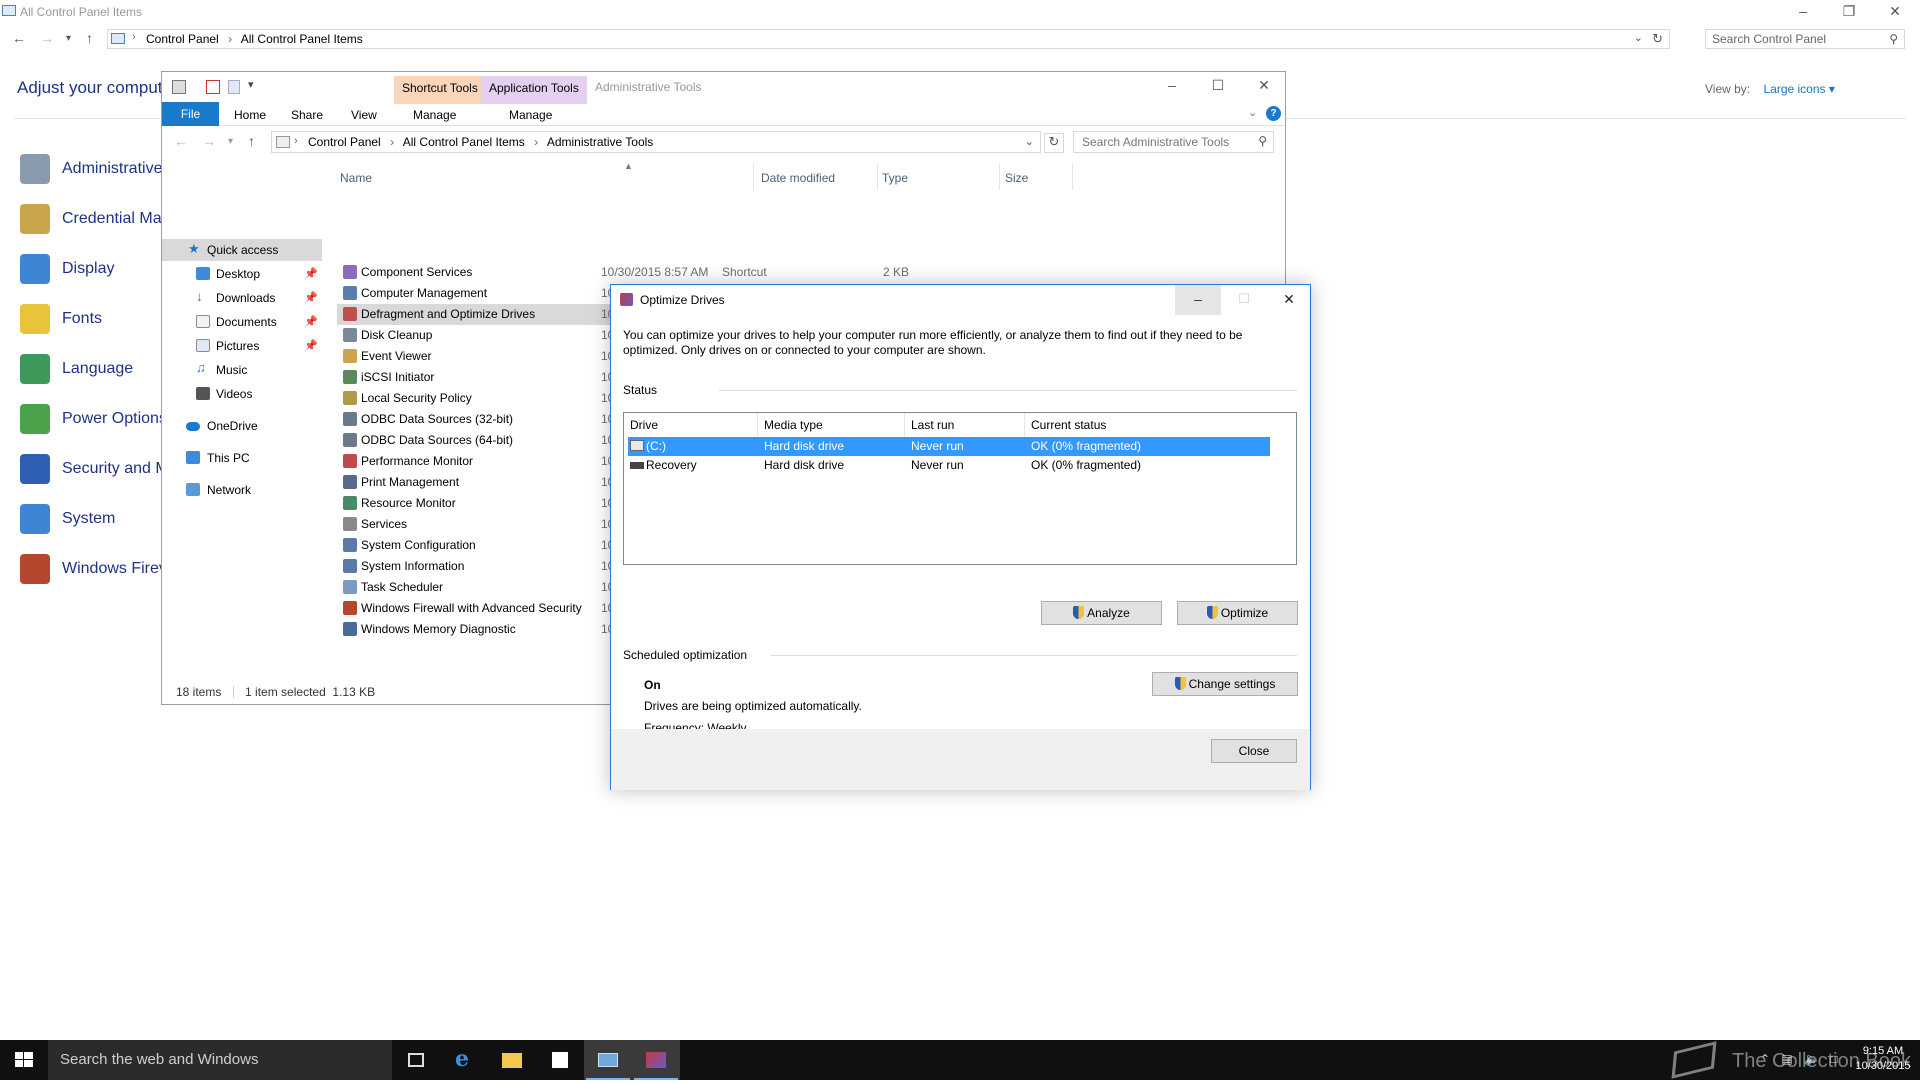  What do you see at coordinates (1252, 112) in the screenshot?
I see `expand-ribbon-icon: ⌄` at bounding box center [1252, 112].